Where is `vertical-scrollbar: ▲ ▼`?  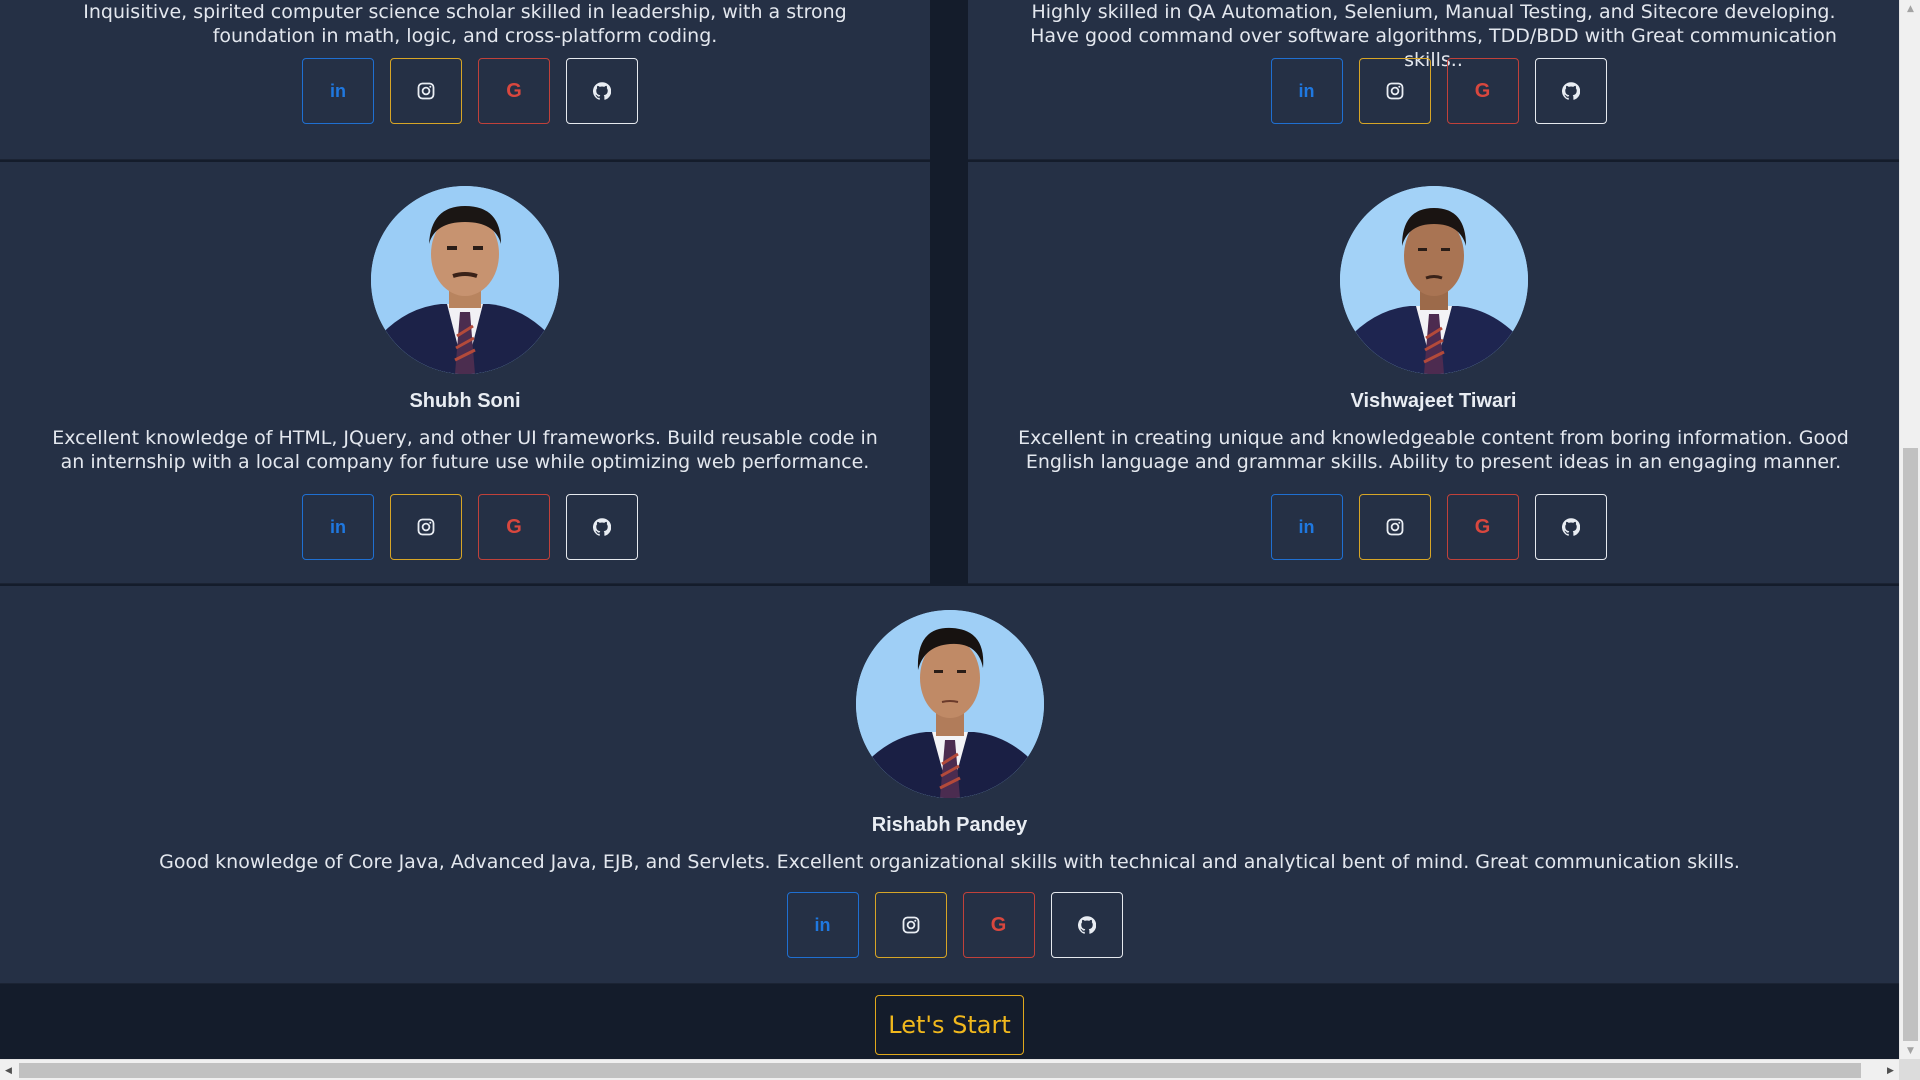
vertical-scrollbar: ▲ ▼ is located at coordinates (1909, 529).